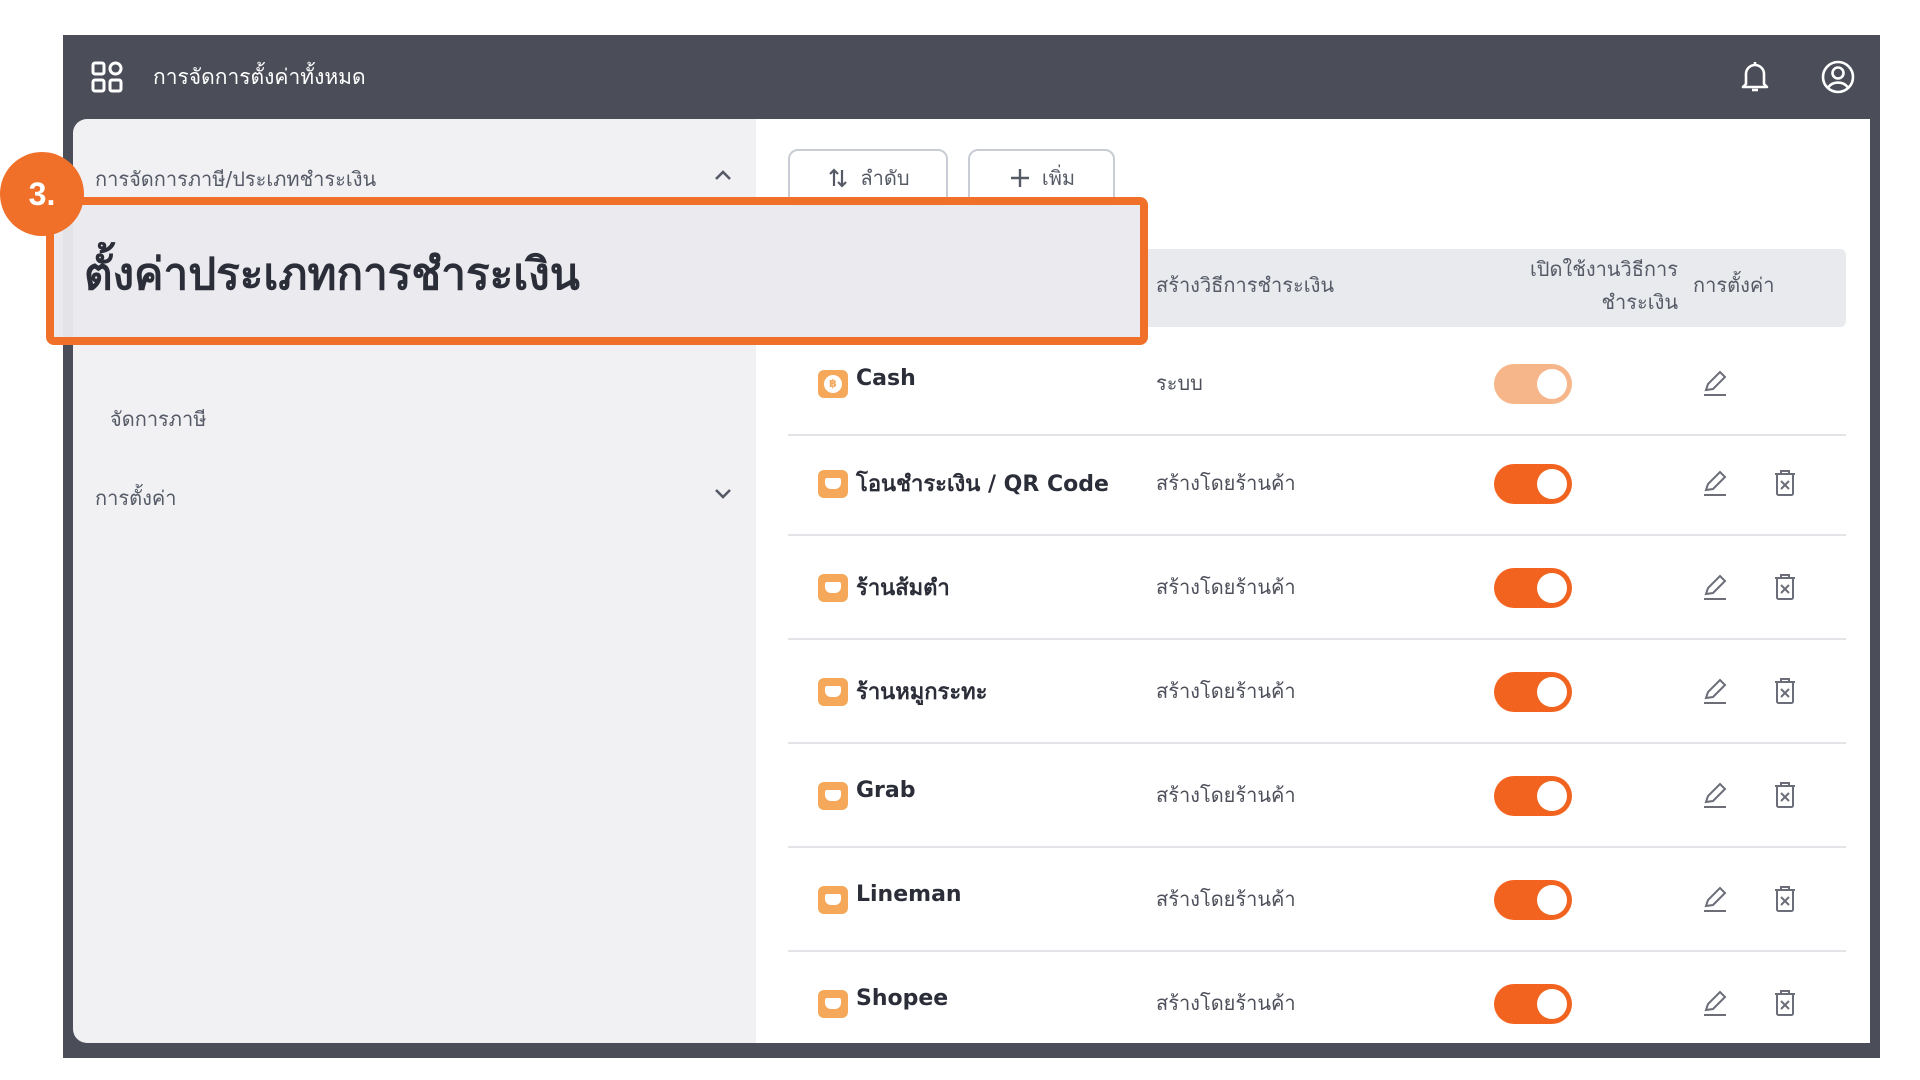  What do you see at coordinates (982, 484) in the screenshot?
I see `payment-name: โอนชำระเงิน / QR Code` at bounding box center [982, 484].